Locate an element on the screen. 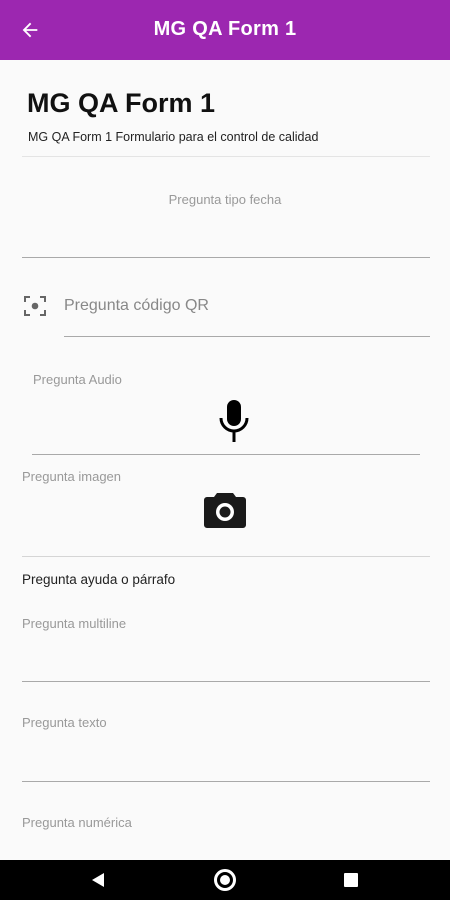 The width and height of the screenshot is (450, 900). microphone-icon is located at coordinates (234, 421).